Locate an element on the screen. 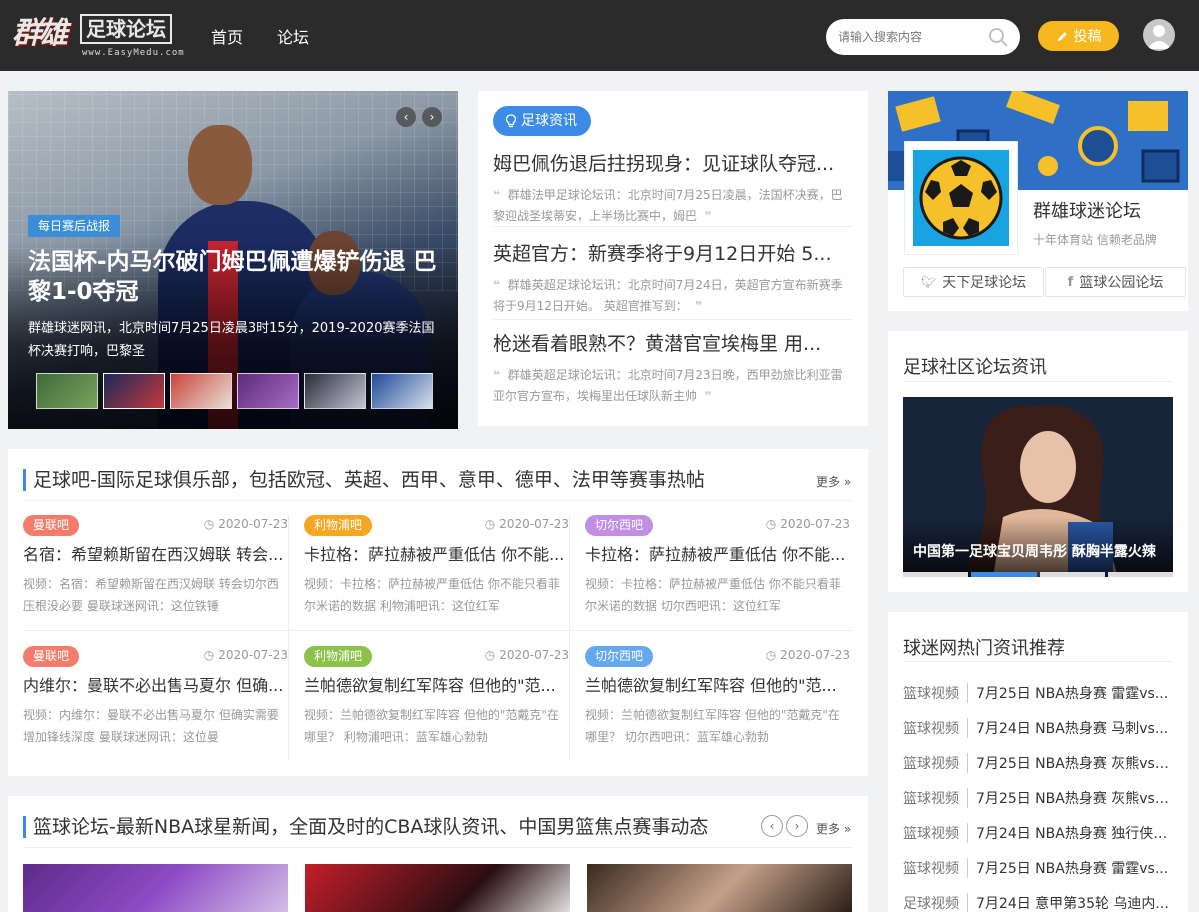 Image resolution: width=1199 pixels, height=912 pixels. search-input is located at coordinates (913, 37).